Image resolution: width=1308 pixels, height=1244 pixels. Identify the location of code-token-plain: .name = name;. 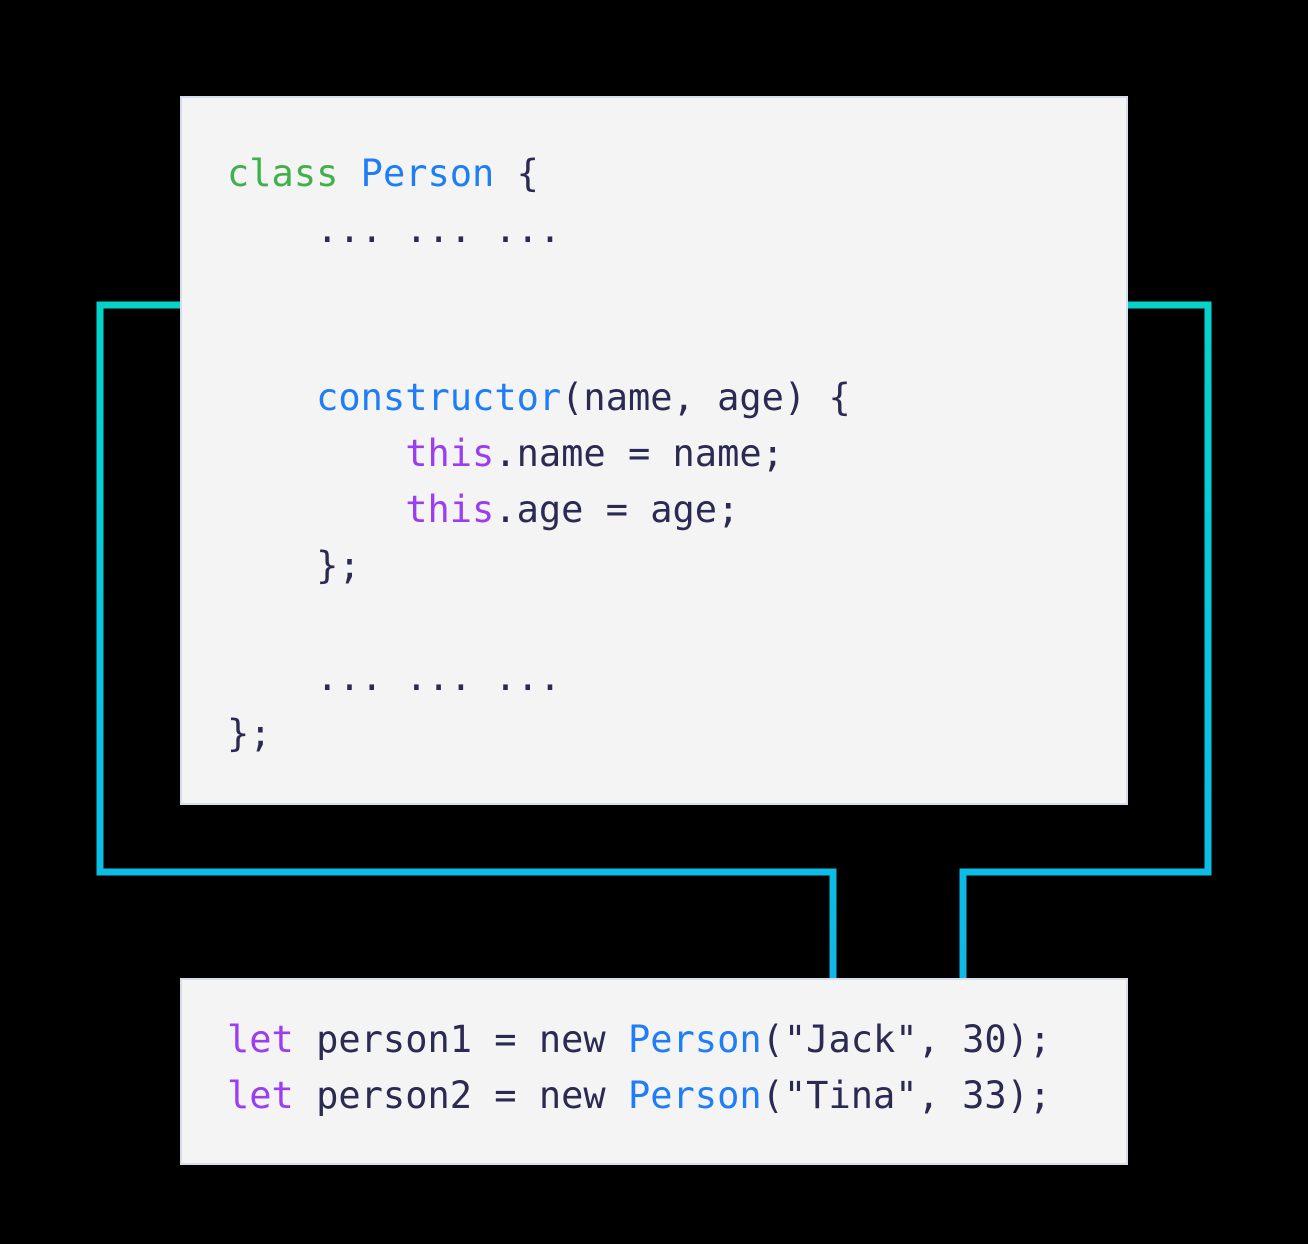
(639, 453).